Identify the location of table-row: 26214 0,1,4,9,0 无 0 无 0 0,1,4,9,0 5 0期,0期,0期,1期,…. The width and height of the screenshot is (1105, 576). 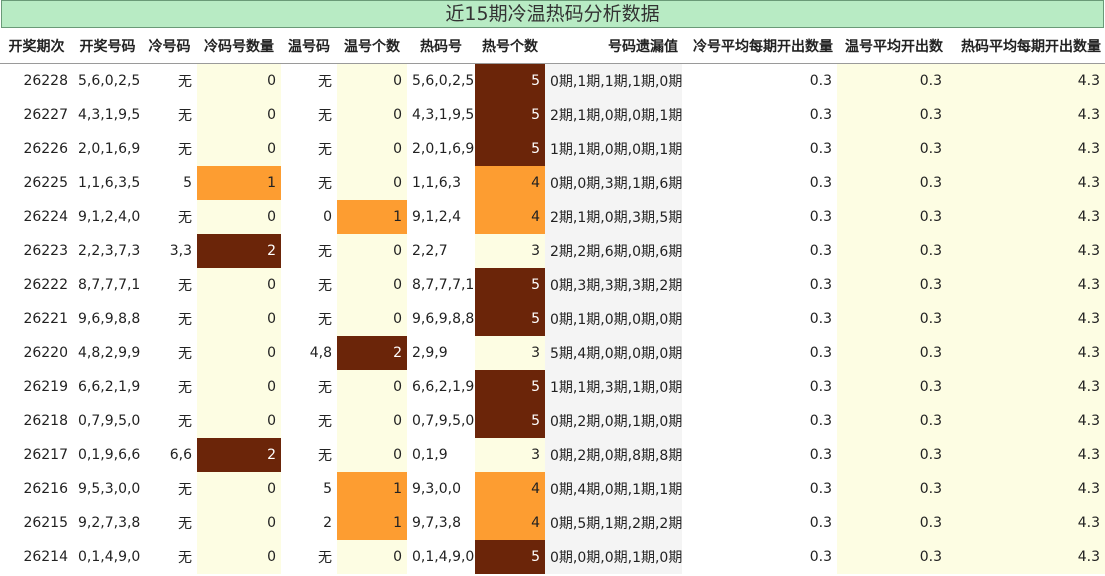
(552, 557).